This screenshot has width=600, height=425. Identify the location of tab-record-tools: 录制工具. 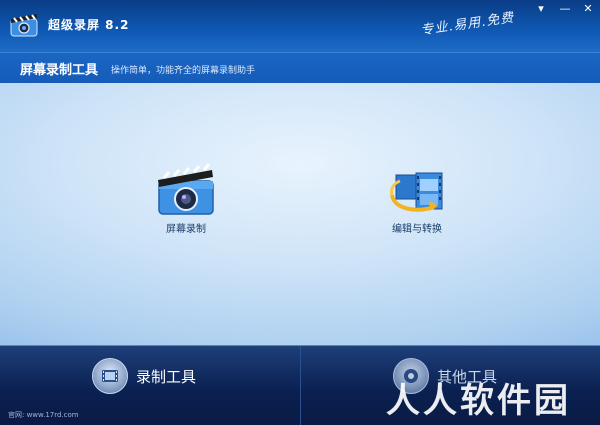
(150, 376).